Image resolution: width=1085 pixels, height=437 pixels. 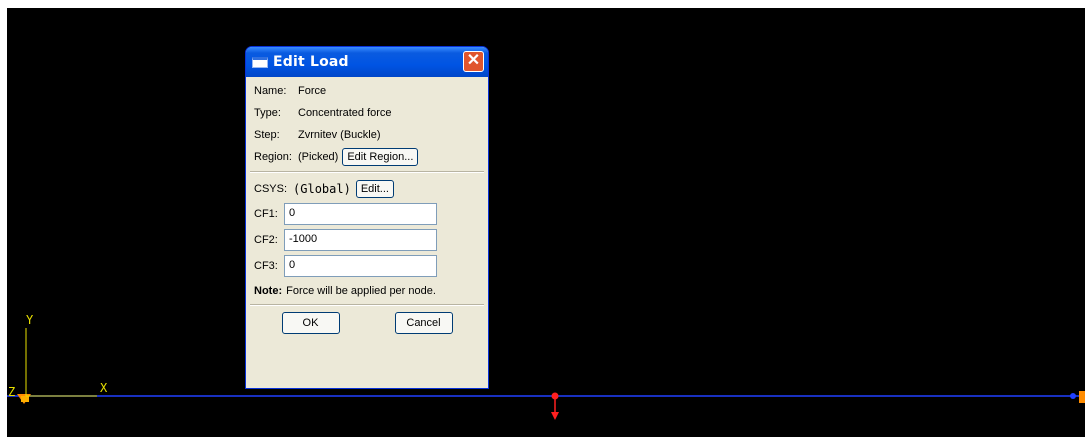 What do you see at coordinates (266, 240) in the screenshot?
I see `cf2-label: CF2:` at bounding box center [266, 240].